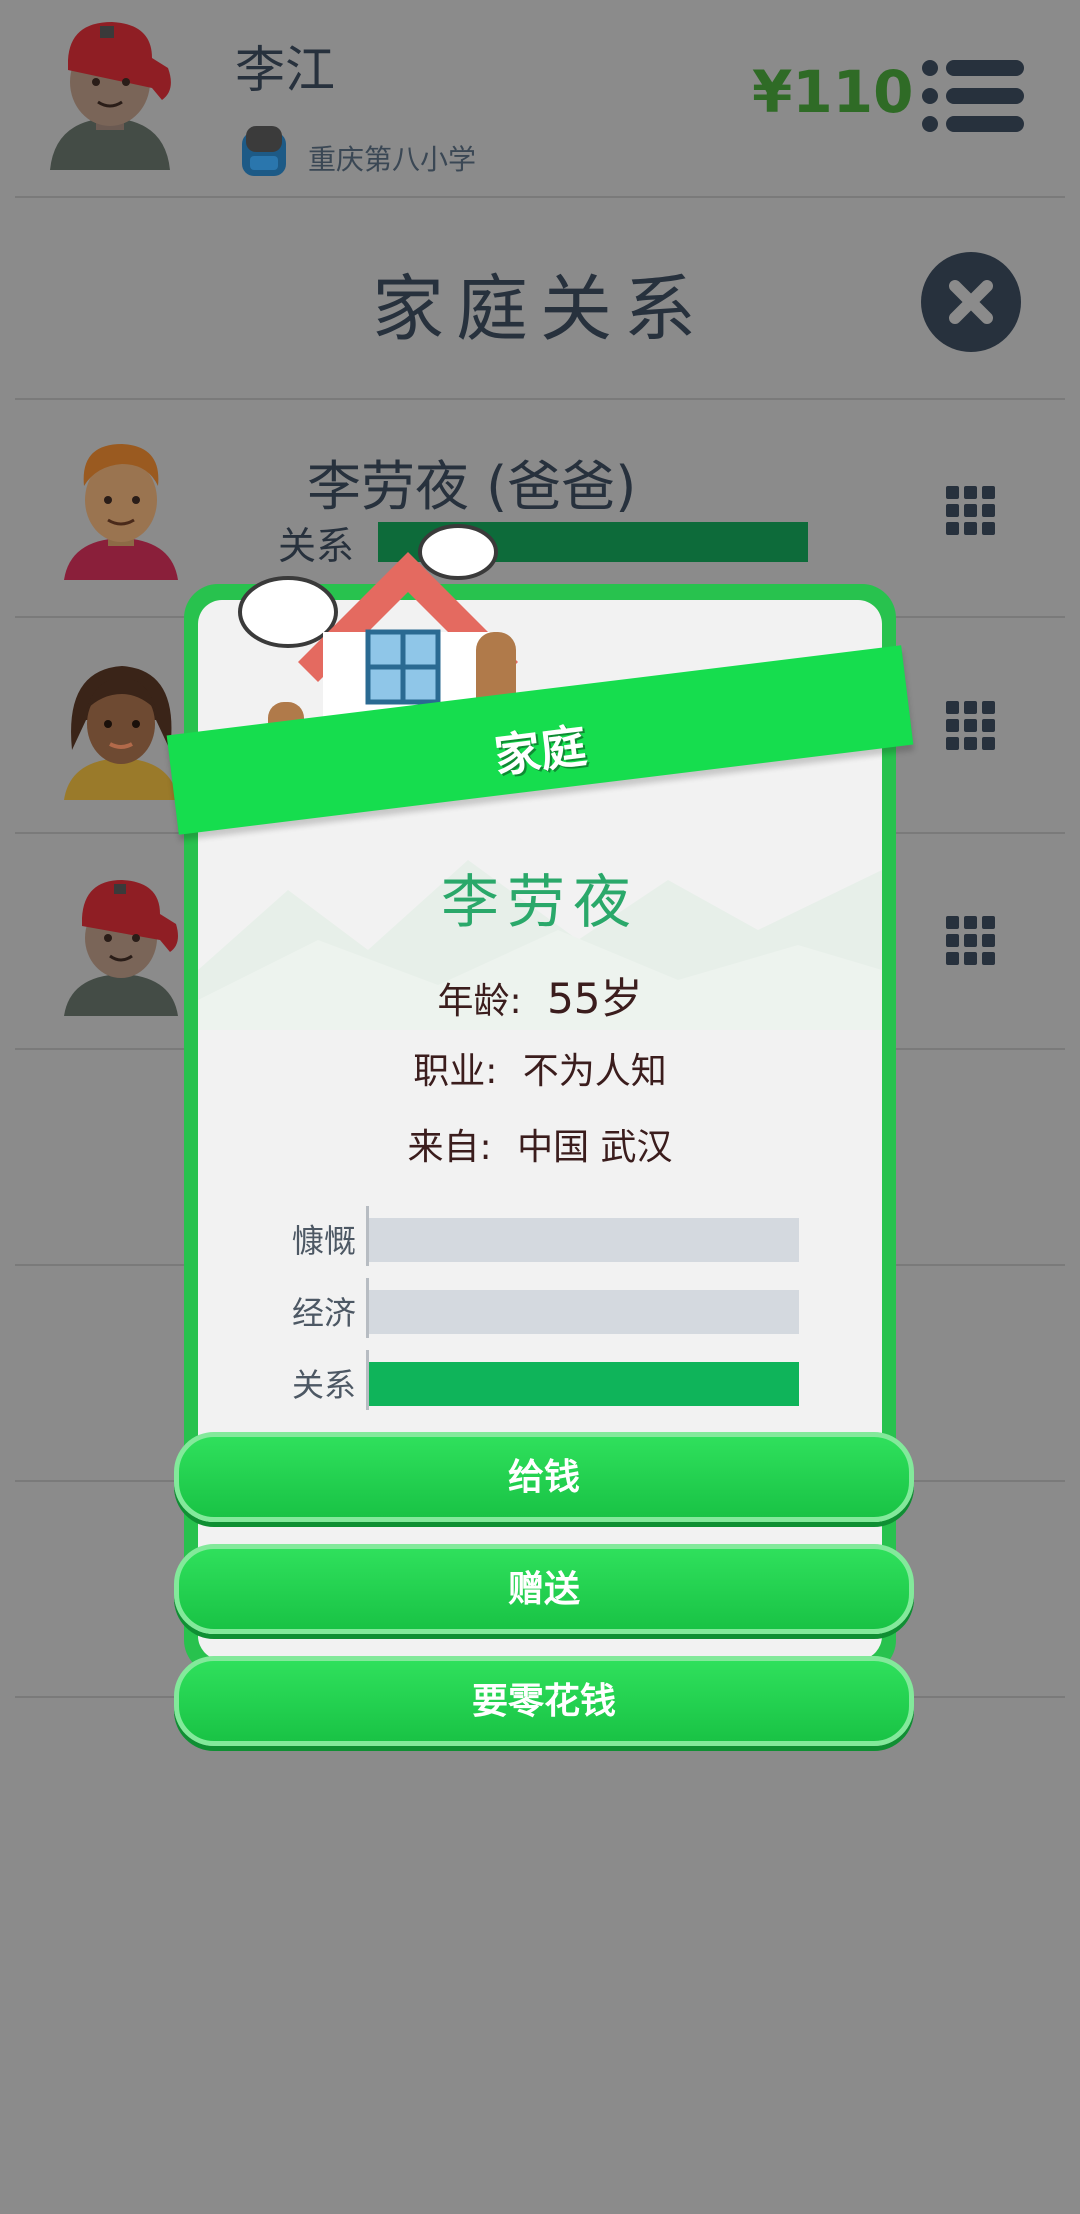 The height and width of the screenshot is (2214, 1080). I want to click on member-name: 李劳夜, so click(539, 902).